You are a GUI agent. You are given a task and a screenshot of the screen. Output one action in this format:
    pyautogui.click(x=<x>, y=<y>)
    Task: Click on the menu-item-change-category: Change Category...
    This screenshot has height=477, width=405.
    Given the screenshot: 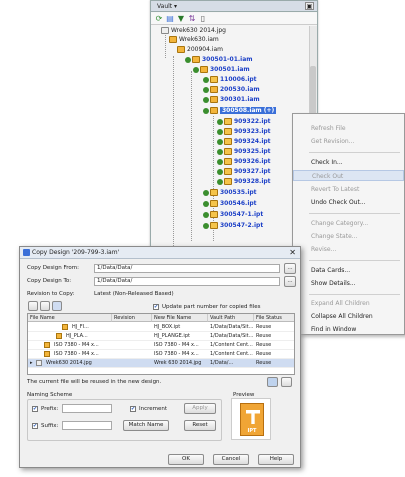 What is the action you would take?
    pyautogui.click(x=348, y=223)
    